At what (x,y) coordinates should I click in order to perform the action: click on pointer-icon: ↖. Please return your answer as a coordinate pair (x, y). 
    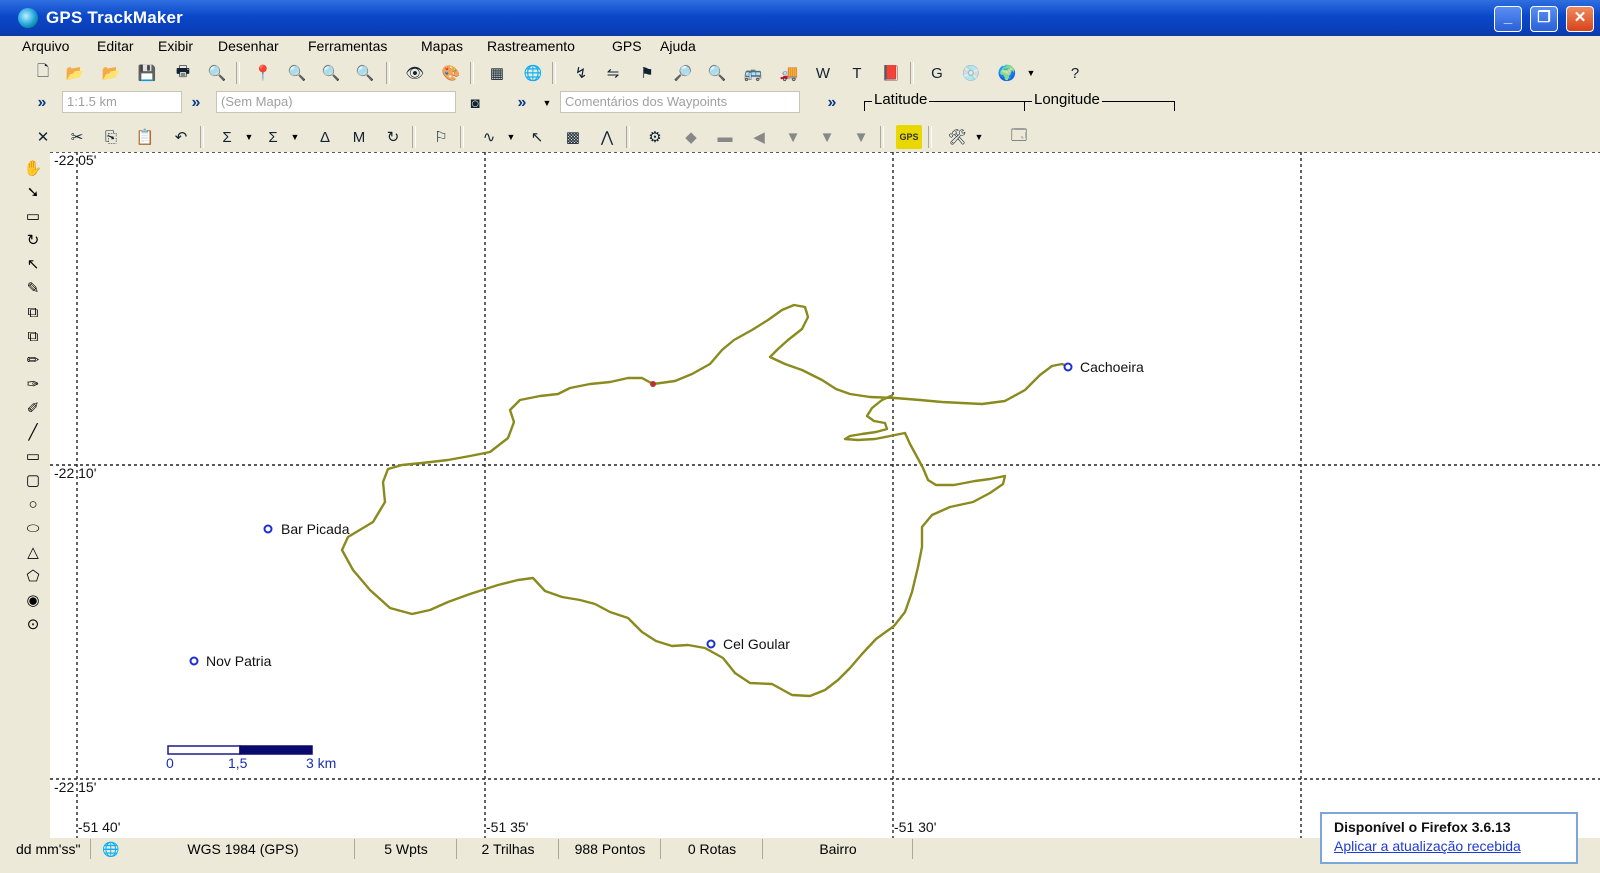
    Looking at the image, I should click on (537, 137).